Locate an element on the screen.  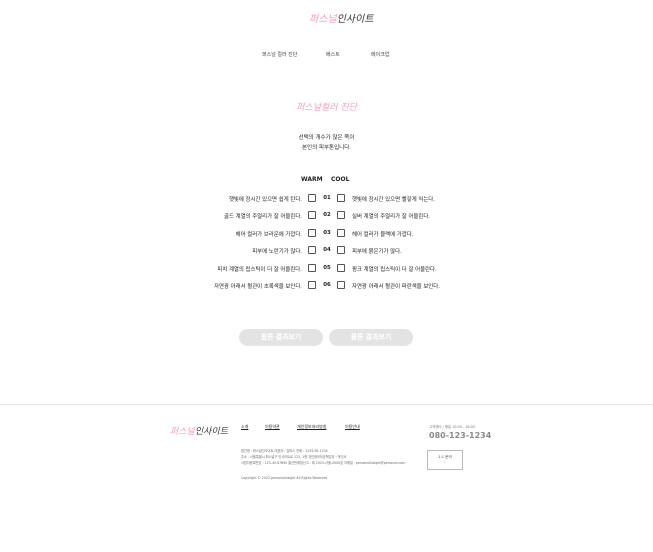
footer-link-terms: 이용약관 is located at coordinates (272, 427).